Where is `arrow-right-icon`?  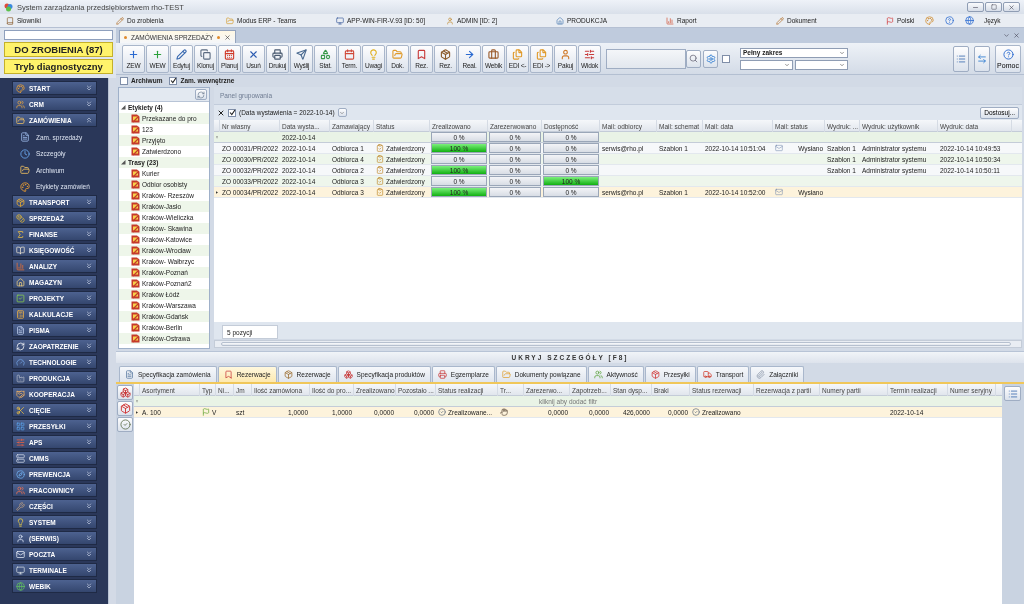
arrow-right-icon is located at coordinates (469, 54).